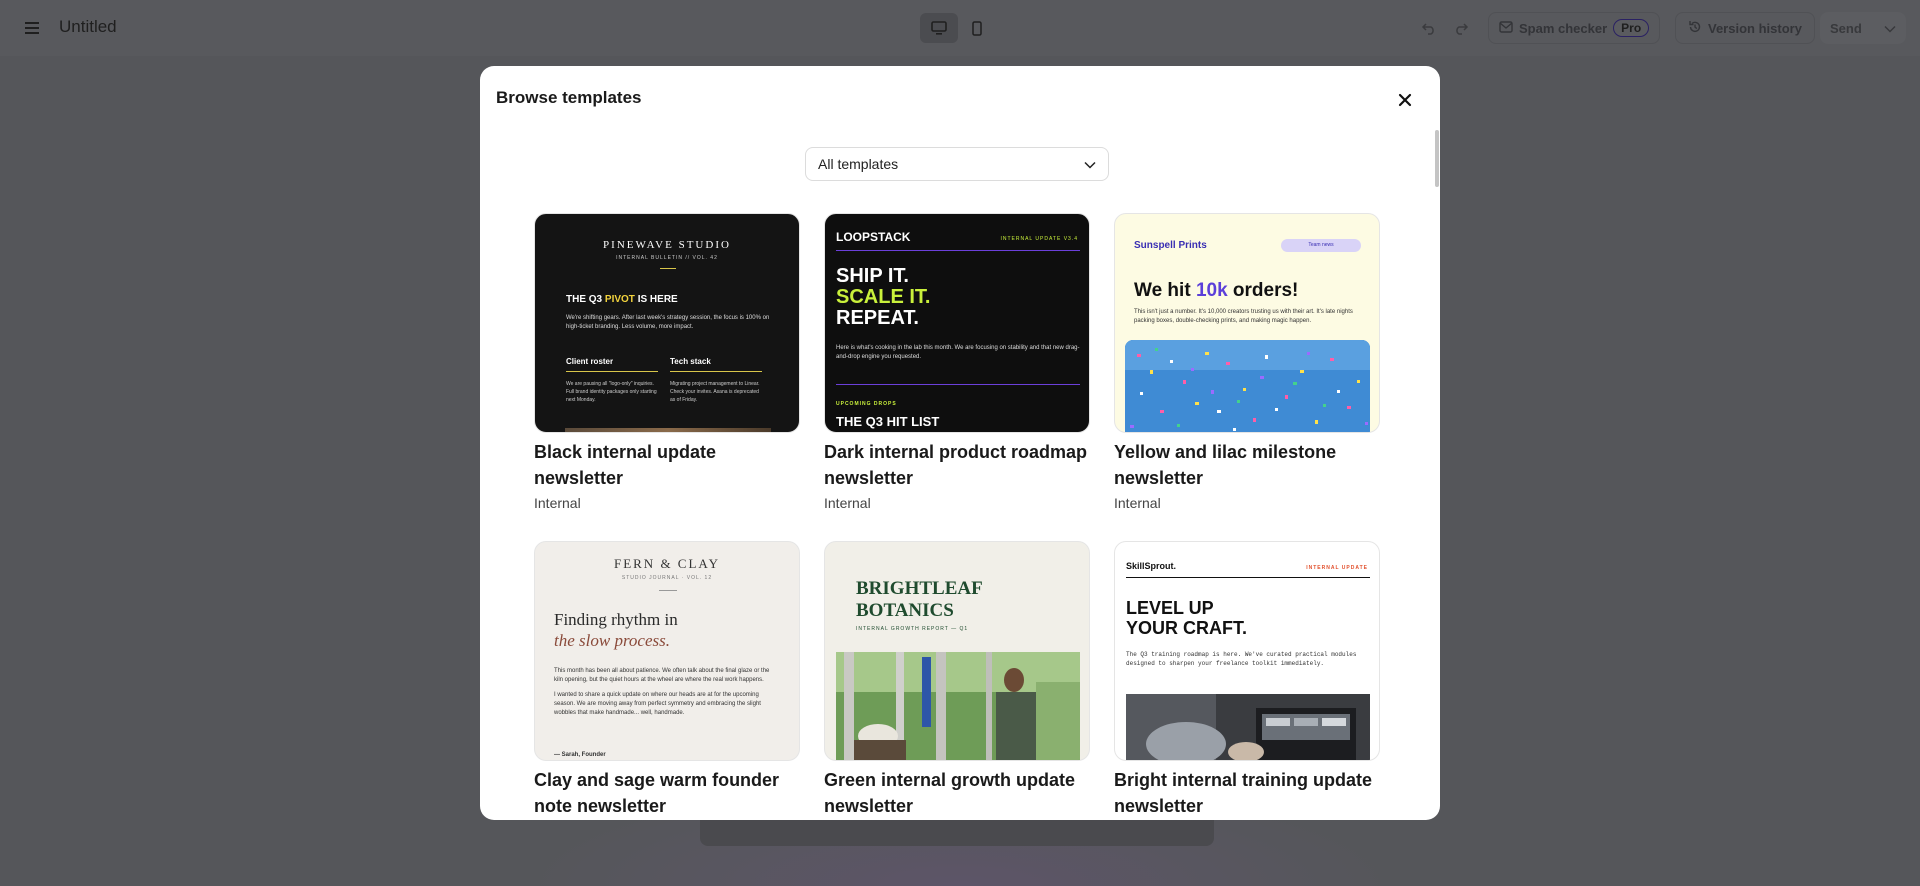 This screenshot has height=886, width=1920. Describe the element at coordinates (919, 599) in the screenshot. I see `preview-brand: BRIGHTLEAF BOTANICS` at that location.